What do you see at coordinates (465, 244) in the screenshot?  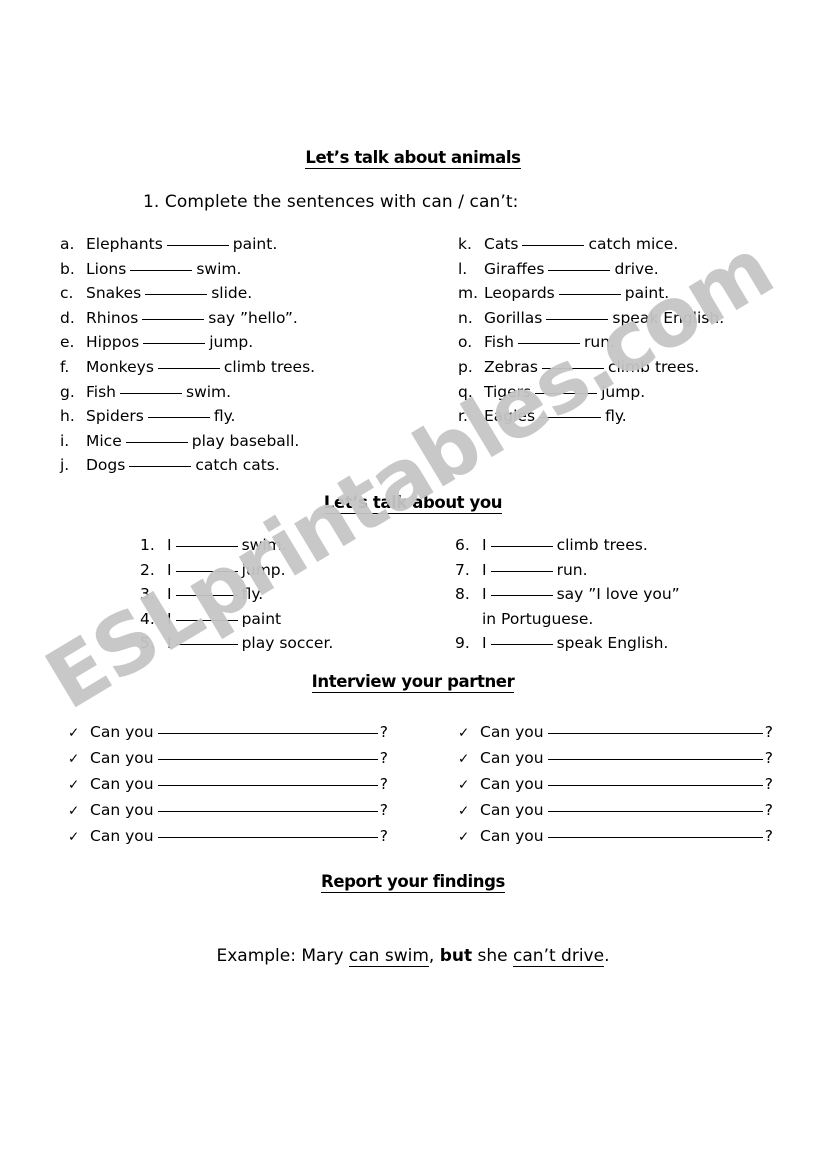 I see `item-marker: k.` at bounding box center [465, 244].